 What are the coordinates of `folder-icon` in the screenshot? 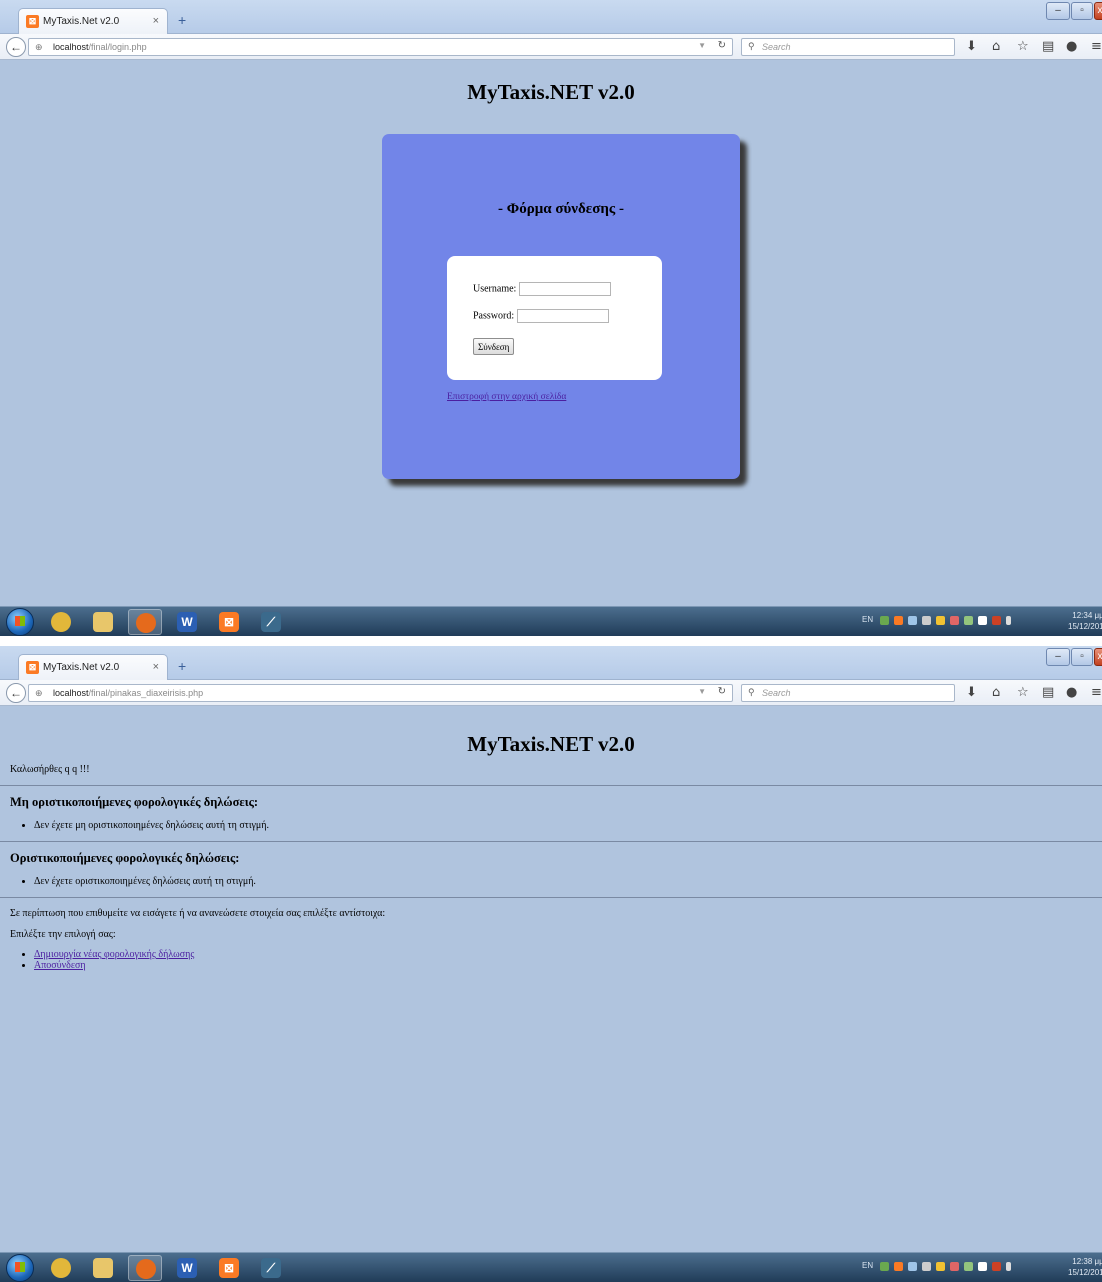 It's located at (103, 1268).